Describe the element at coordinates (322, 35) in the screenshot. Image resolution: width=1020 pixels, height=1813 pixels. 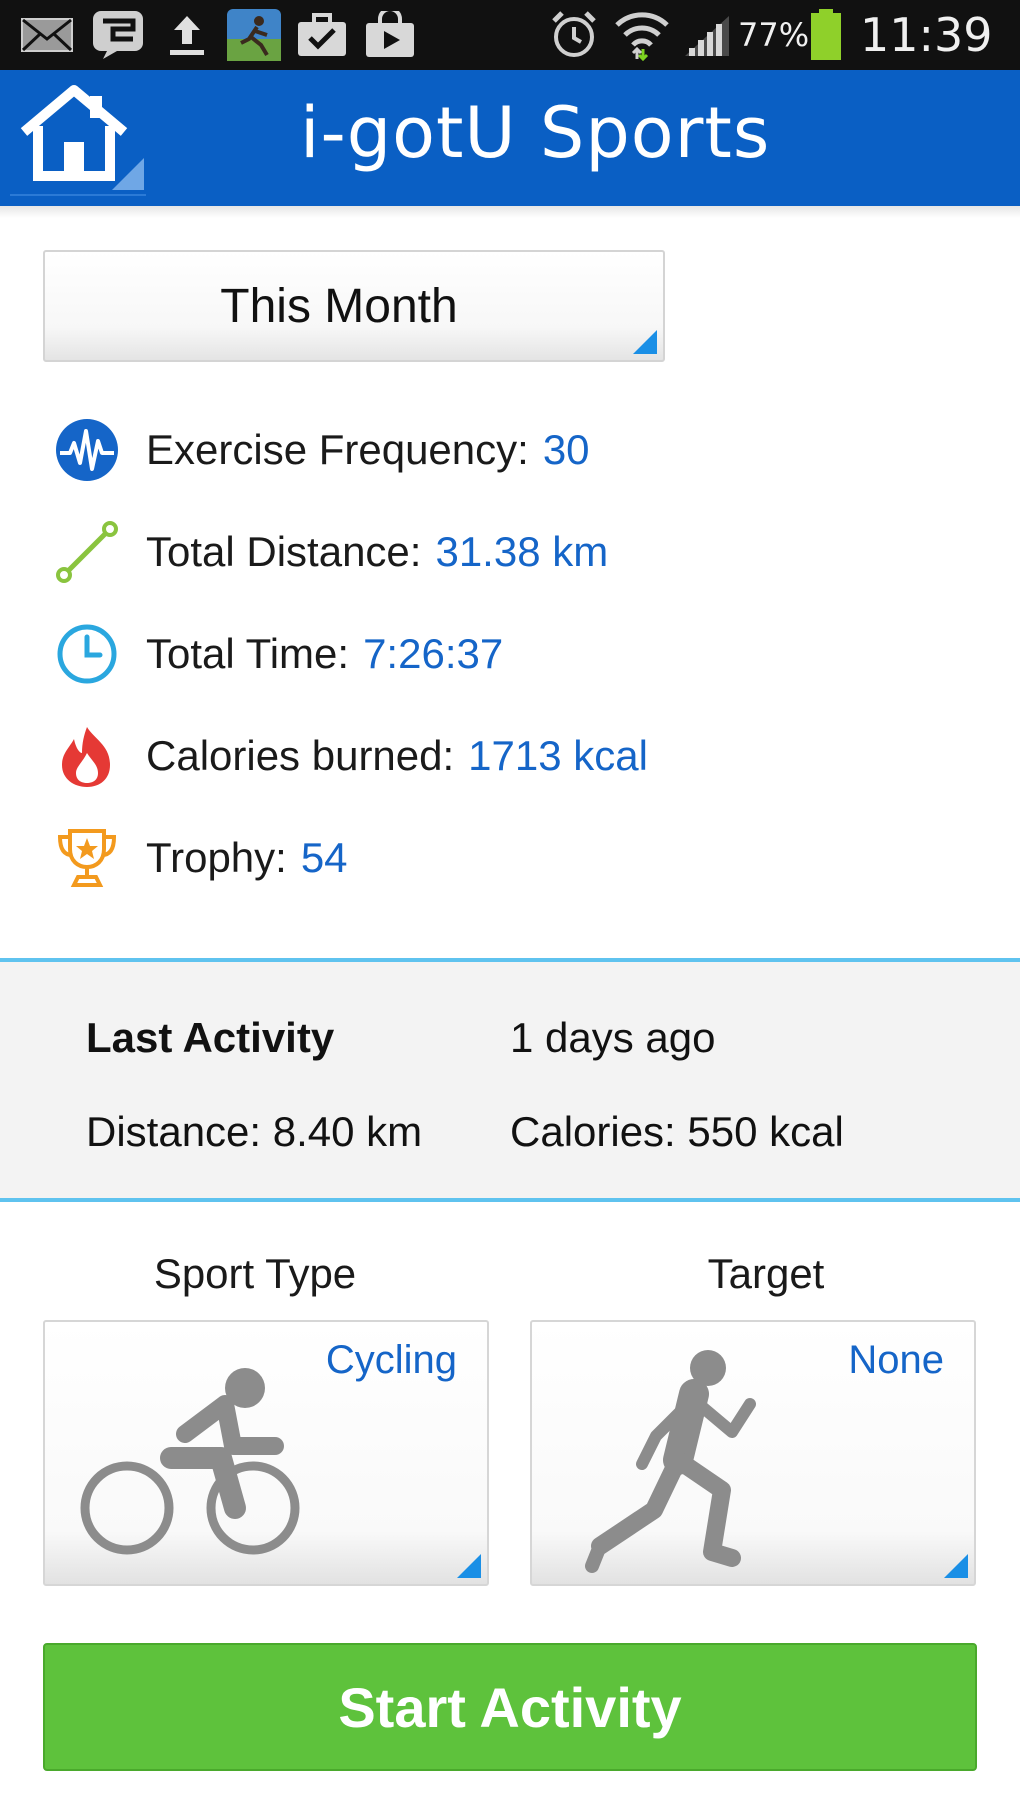
I see `briefcase-check-icon` at that location.